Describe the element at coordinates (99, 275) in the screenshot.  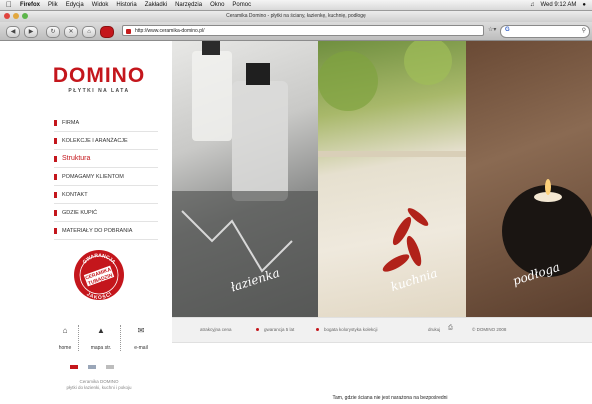
I see `quality-guarantee-badge: GWARANCJA JAKOŚCI CERAMIKA TUBĄDZIN` at that location.